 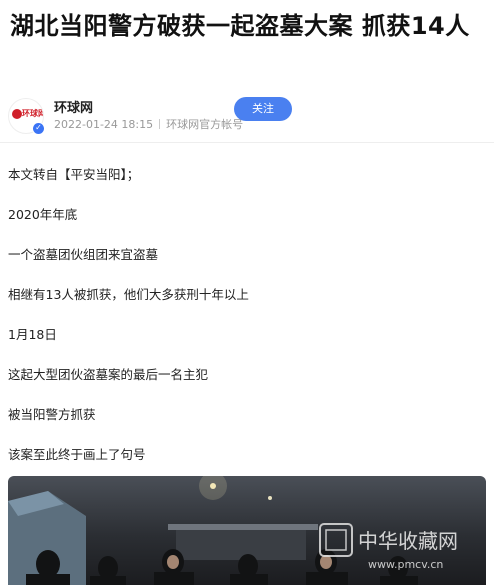 What do you see at coordinates (33, 113) in the screenshot?
I see `avatar-logo-text: 环球网` at bounding box center [33, 113].